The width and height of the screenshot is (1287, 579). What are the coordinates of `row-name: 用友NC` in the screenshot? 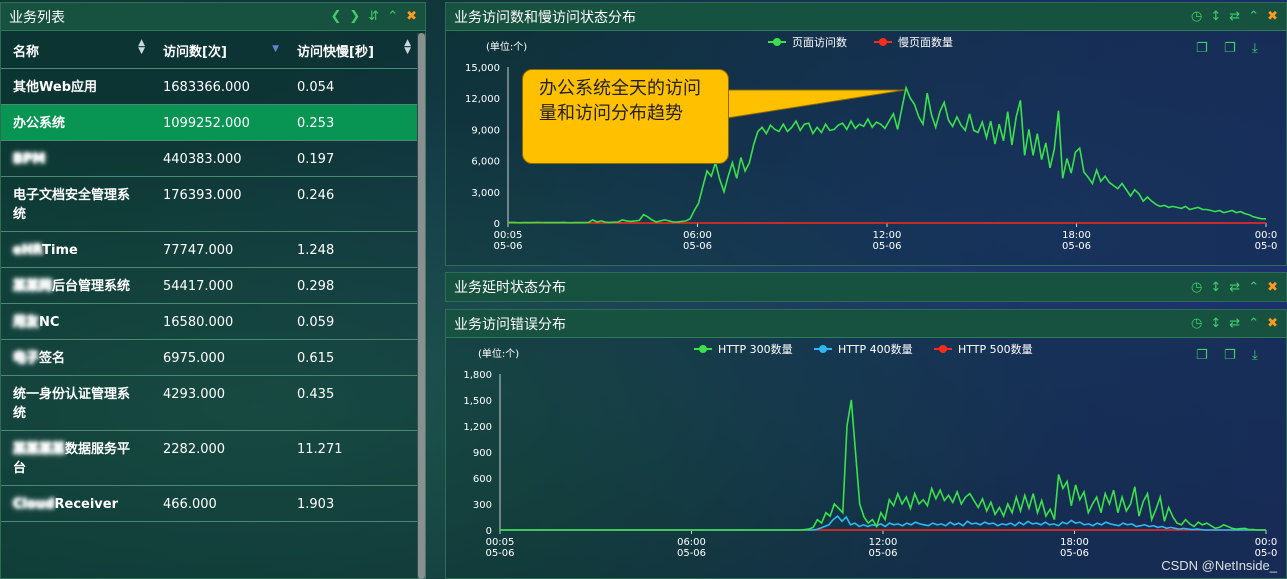 It's located at (36, 322).